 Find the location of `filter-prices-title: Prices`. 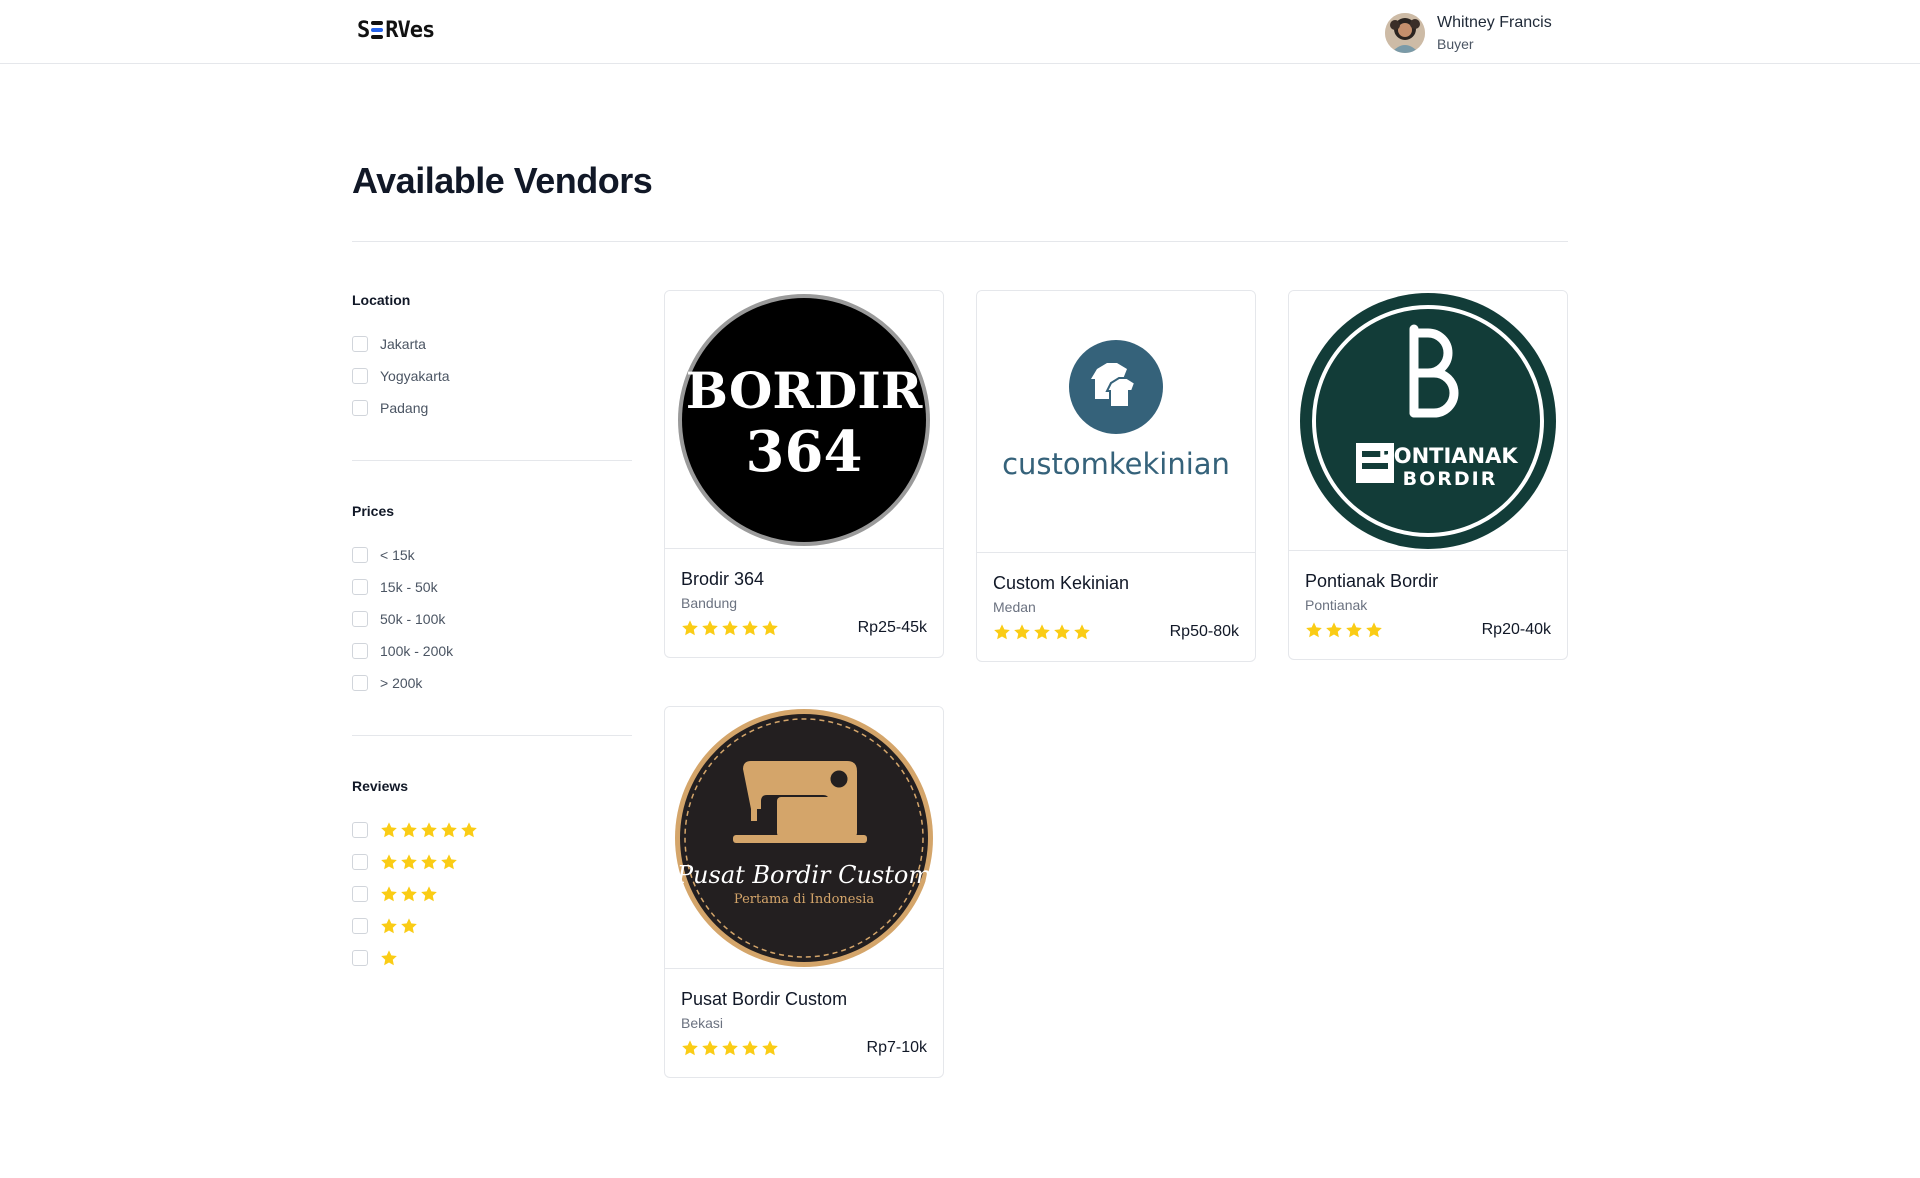

filter-prices-title: Prices is located at coordinates (373, 511).